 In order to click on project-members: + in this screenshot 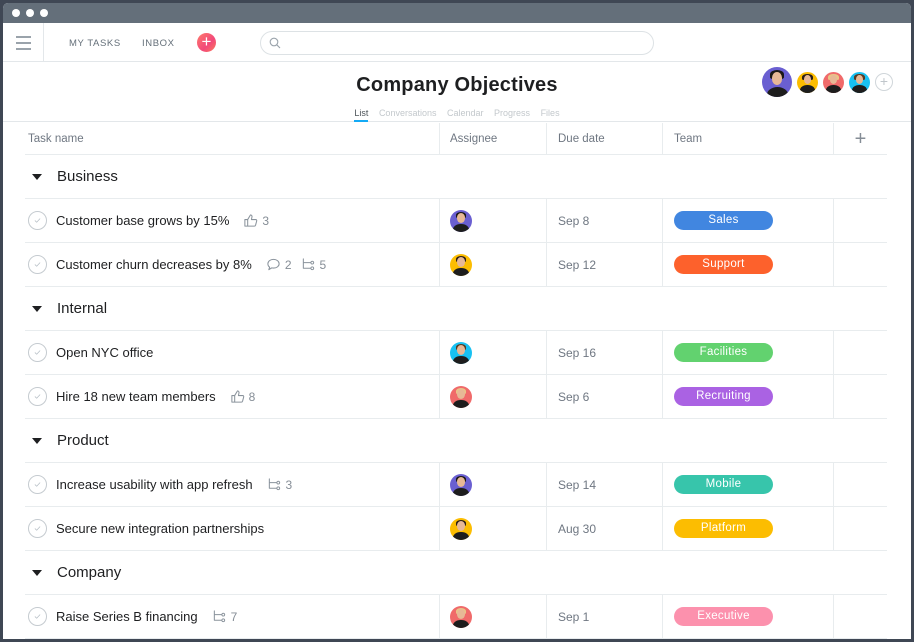, I will do `click(827, 82)`.